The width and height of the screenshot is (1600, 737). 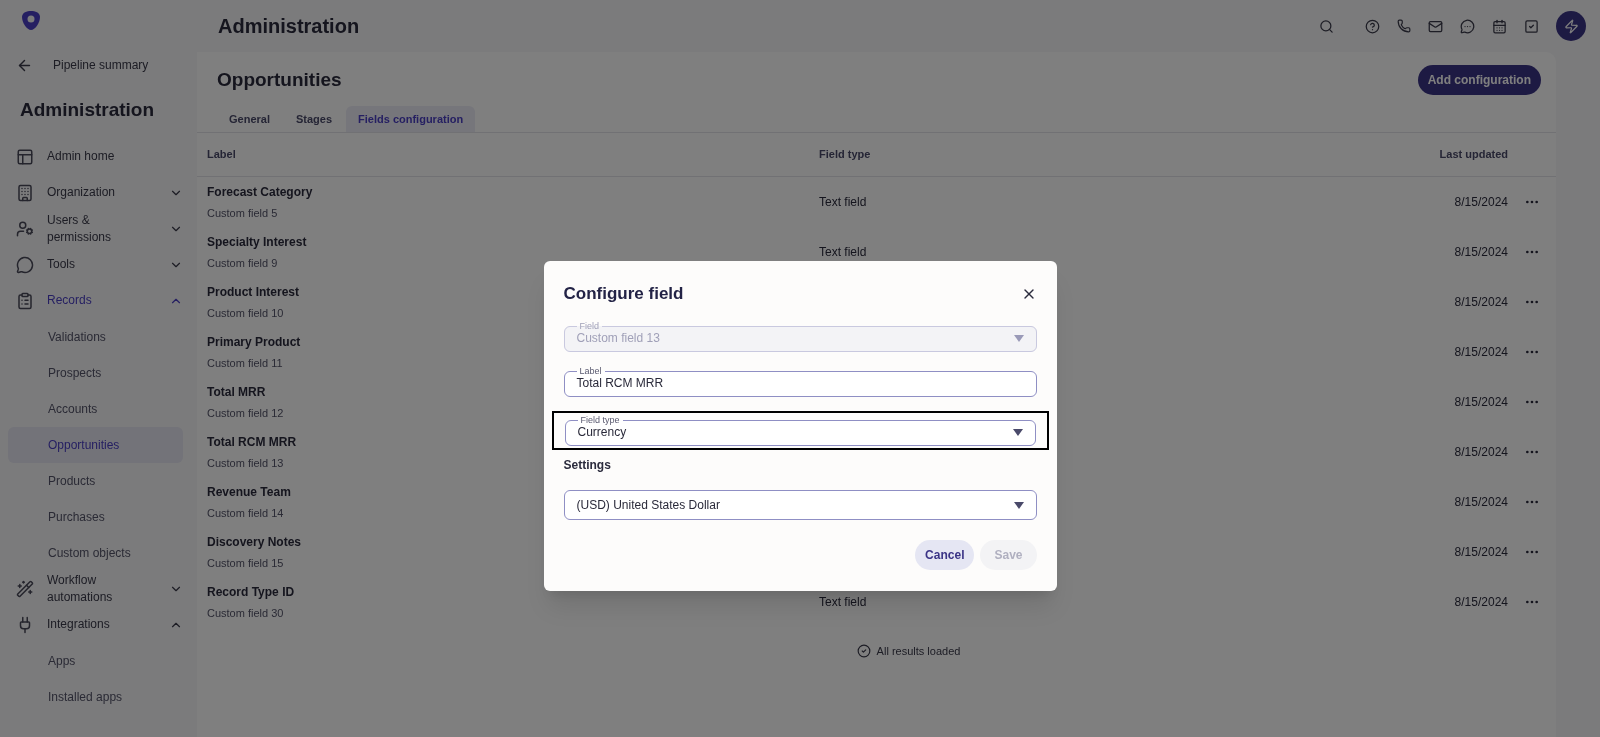 I want to click on sidebar-subitem: Purchases, so click(x=95, y=516).